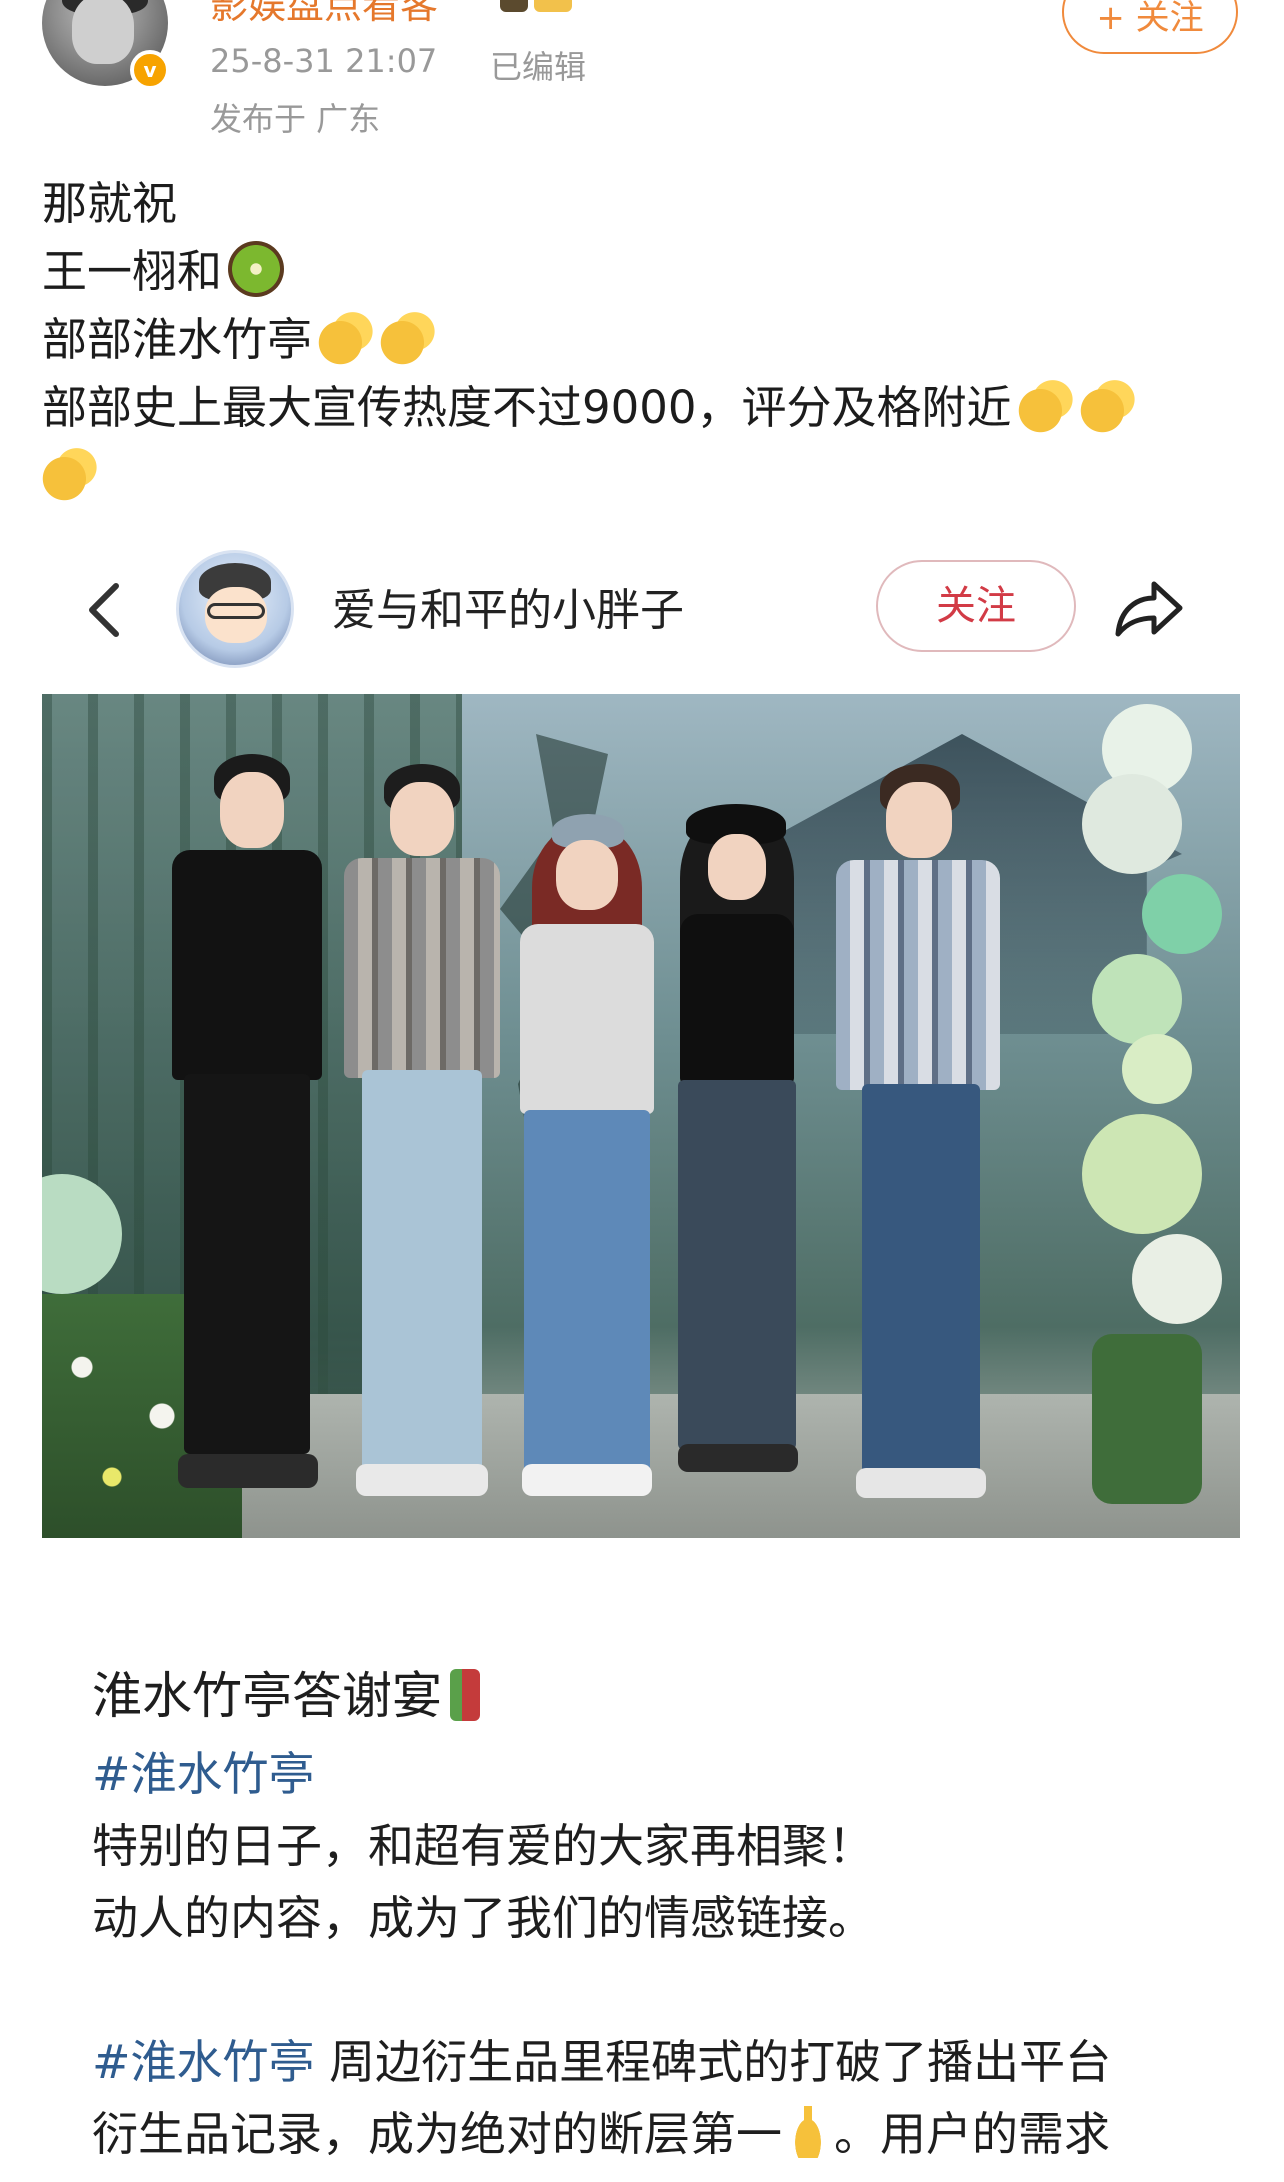  I want to click on embedded-post-header: 爱与和平的小胖子 关注, so click(642, 610).